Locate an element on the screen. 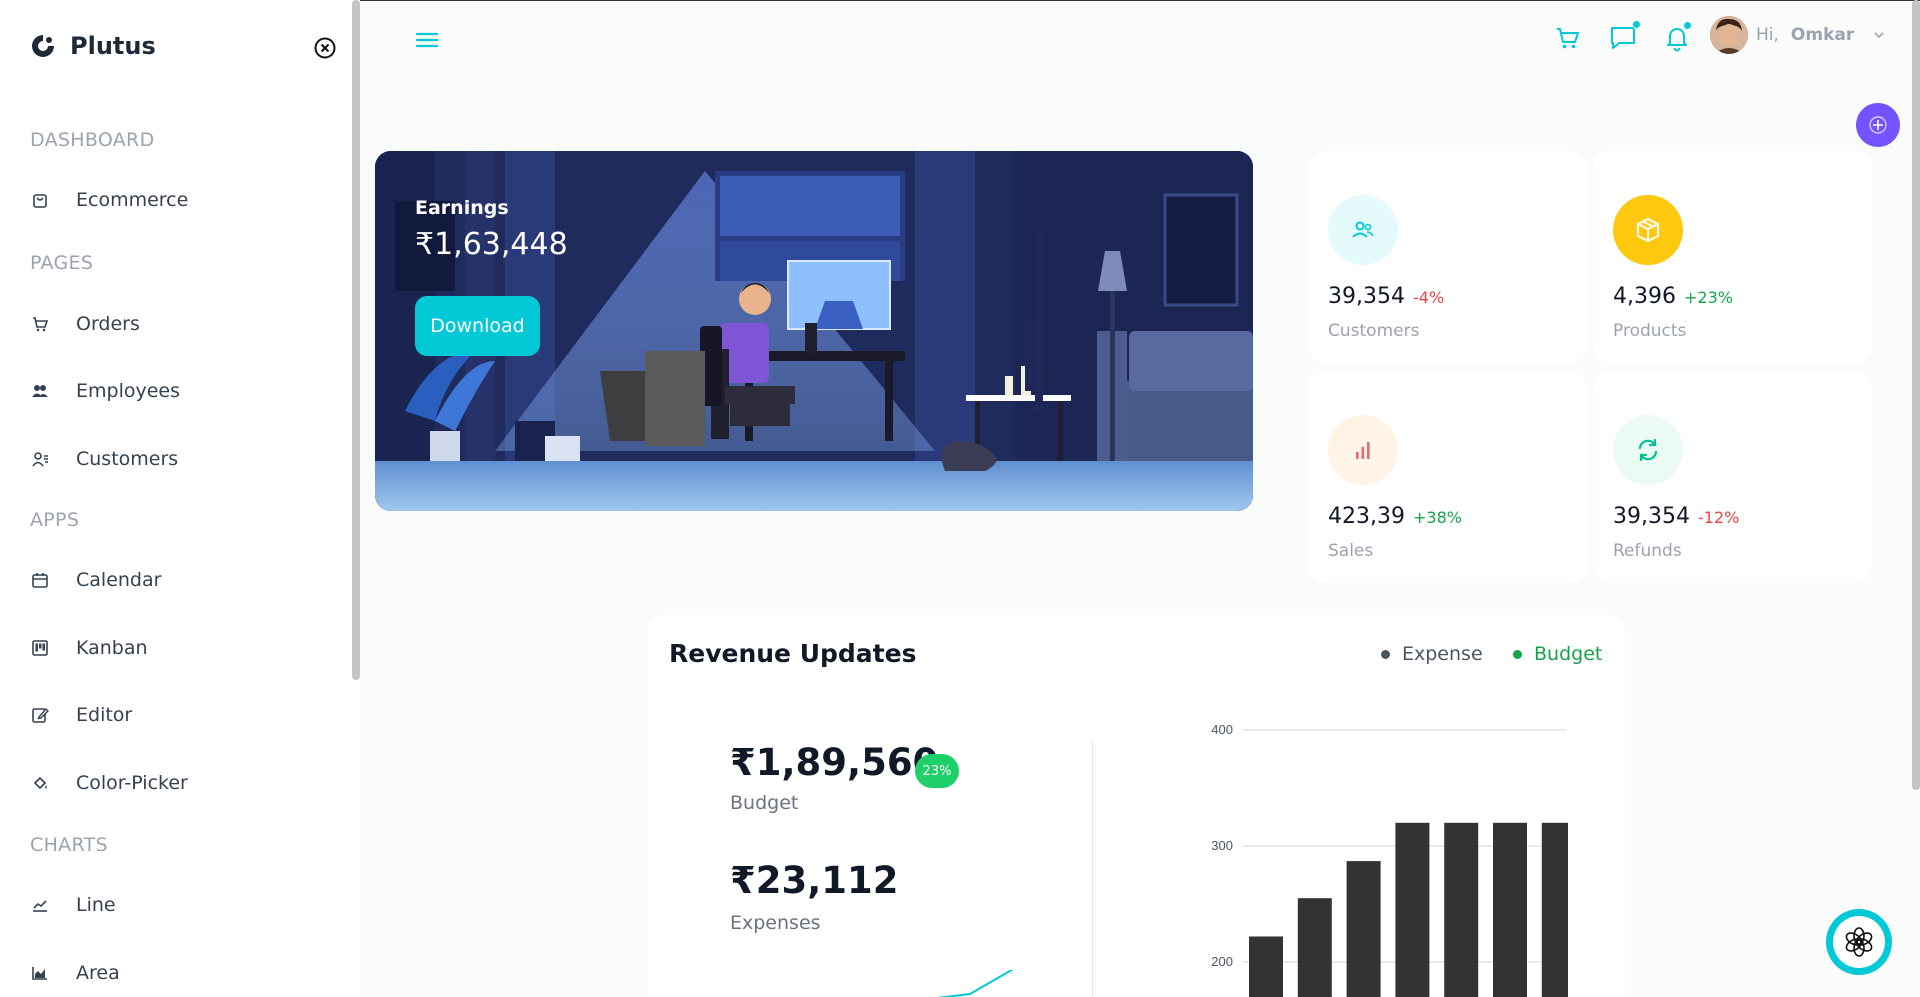  chat-button is located at coordinates (1624, 37).